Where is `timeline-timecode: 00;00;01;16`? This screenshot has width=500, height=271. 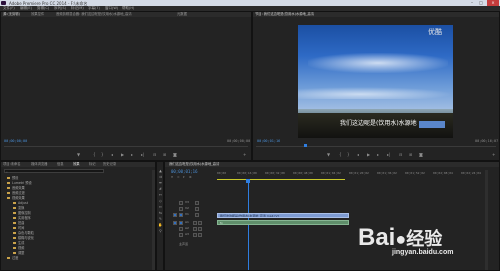 timeline-timecode: 00;00;01;16 is located at coordinates (184, 171).